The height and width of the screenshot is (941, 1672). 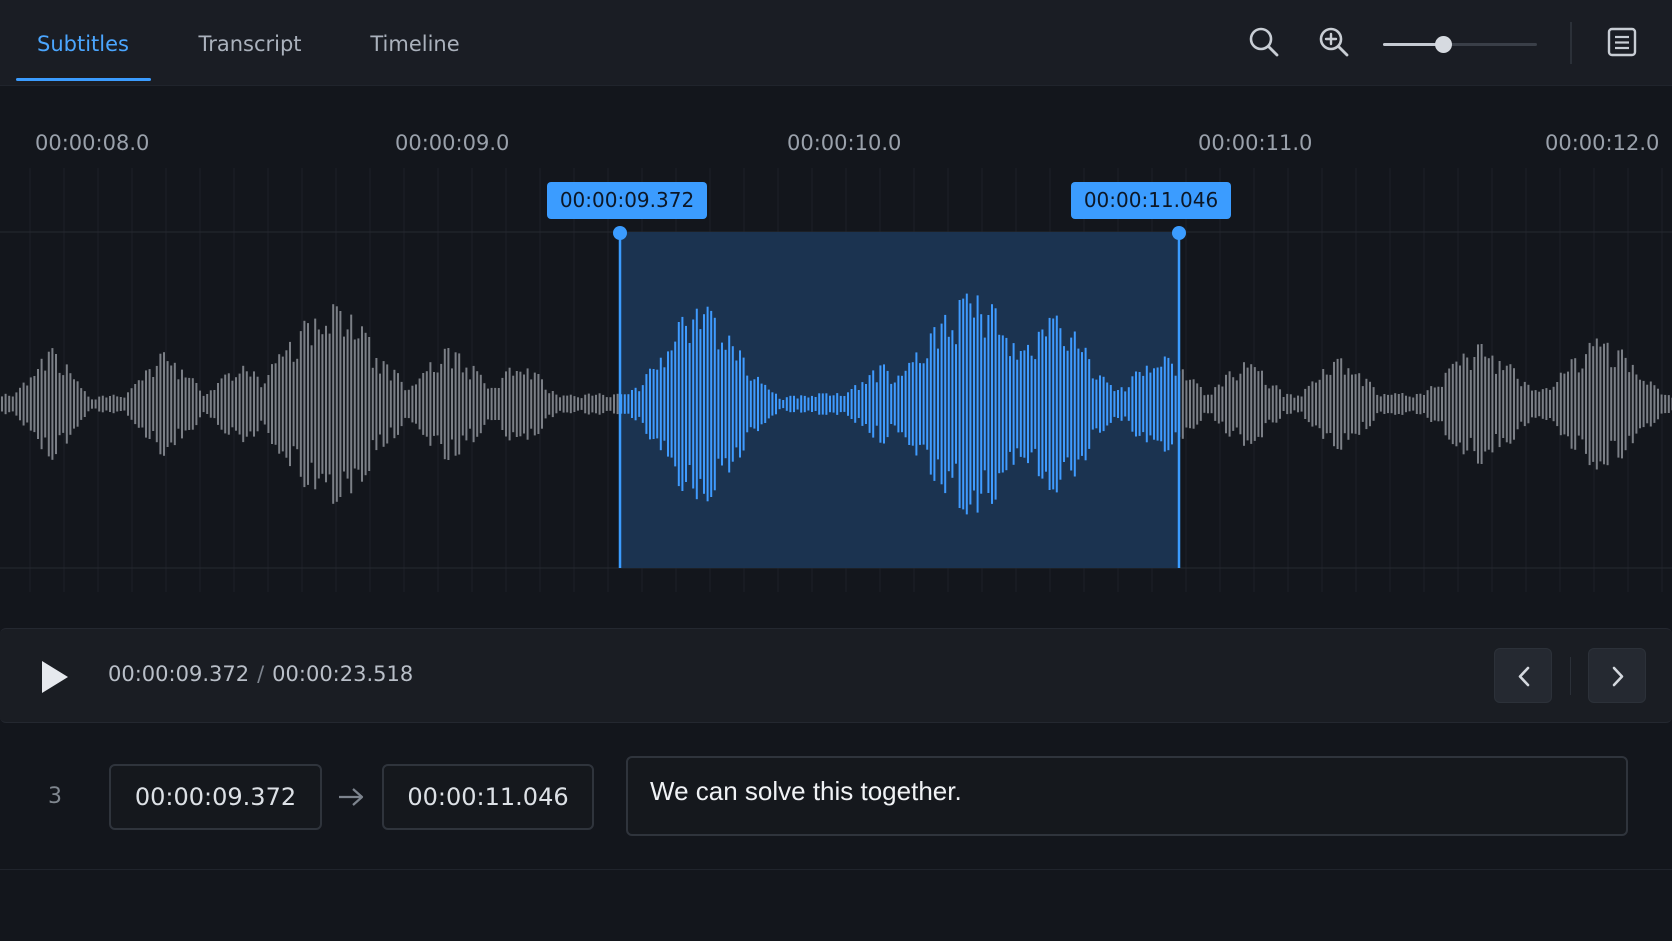 I want to click on play-button, so click(x=55, y=677).